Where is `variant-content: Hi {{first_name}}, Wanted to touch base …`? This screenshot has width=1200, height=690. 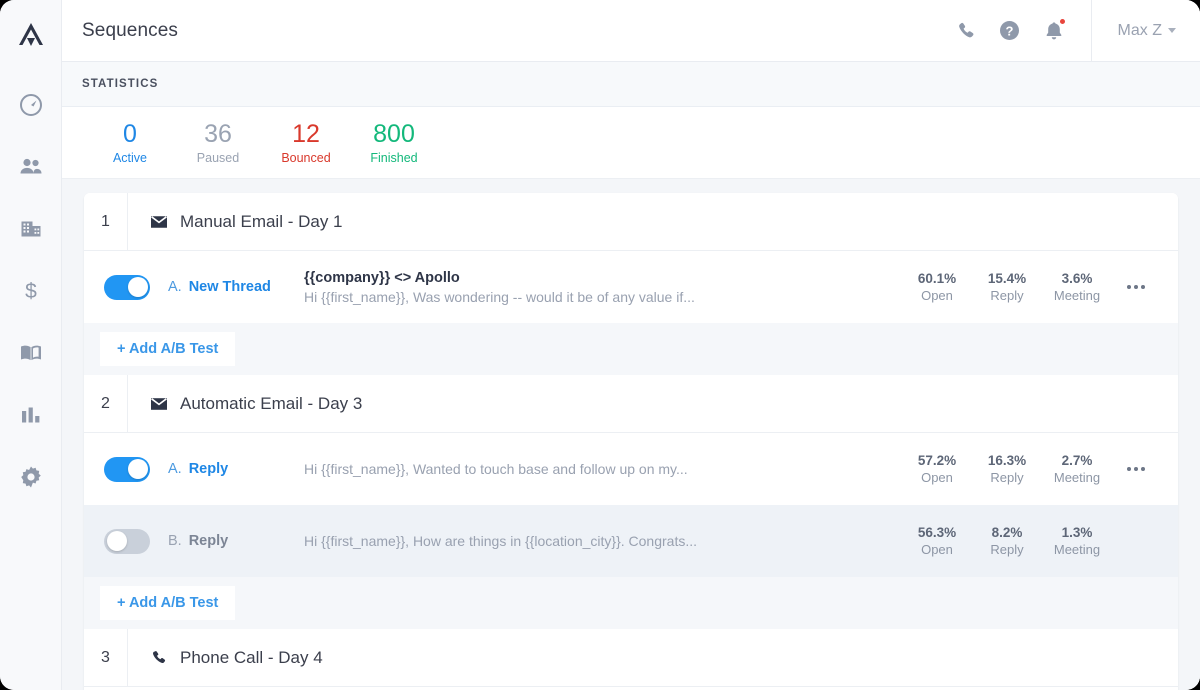 variant-content: Hi {{first_name}}, Wanted to touch base … is located at coordinates (595, 469).